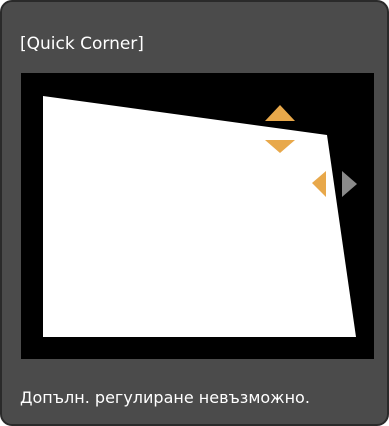  What do you see at coordinates (165, 397) in the screenshot?
I see `status-message: Допълн. регулиране невъзможно.` at bounding box center [165, 397].